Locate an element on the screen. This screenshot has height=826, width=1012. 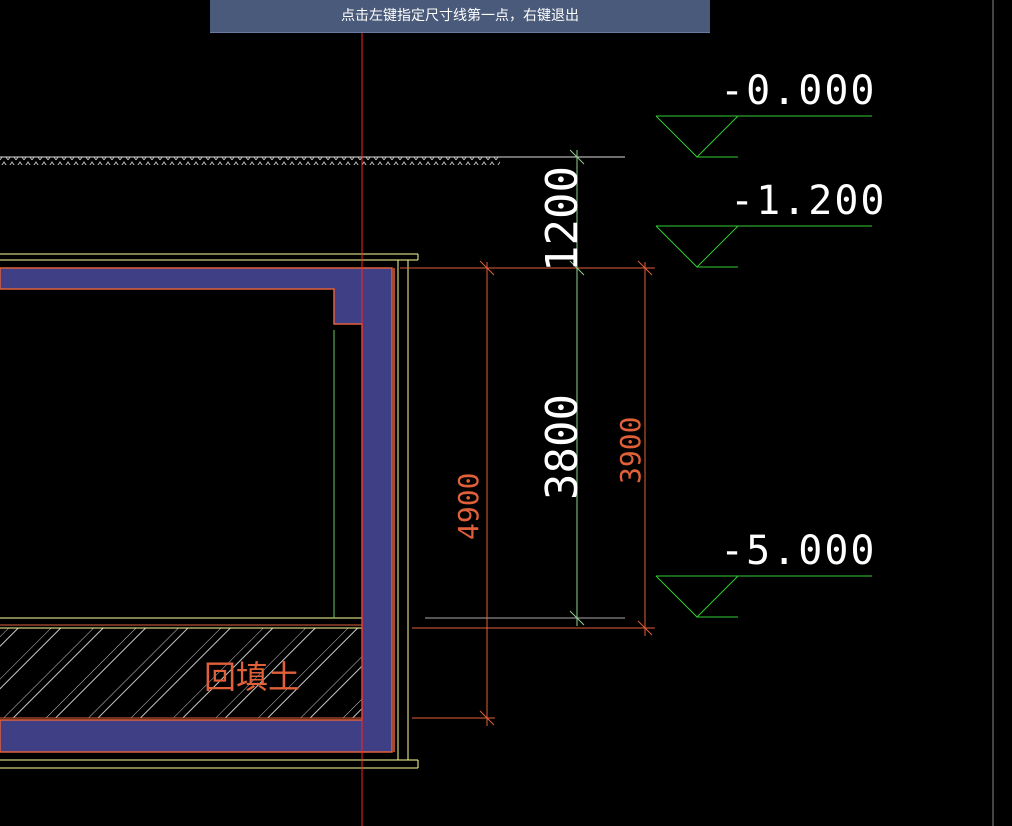
dimension-text-4900: 4900 is located at coordinates (468, 506).